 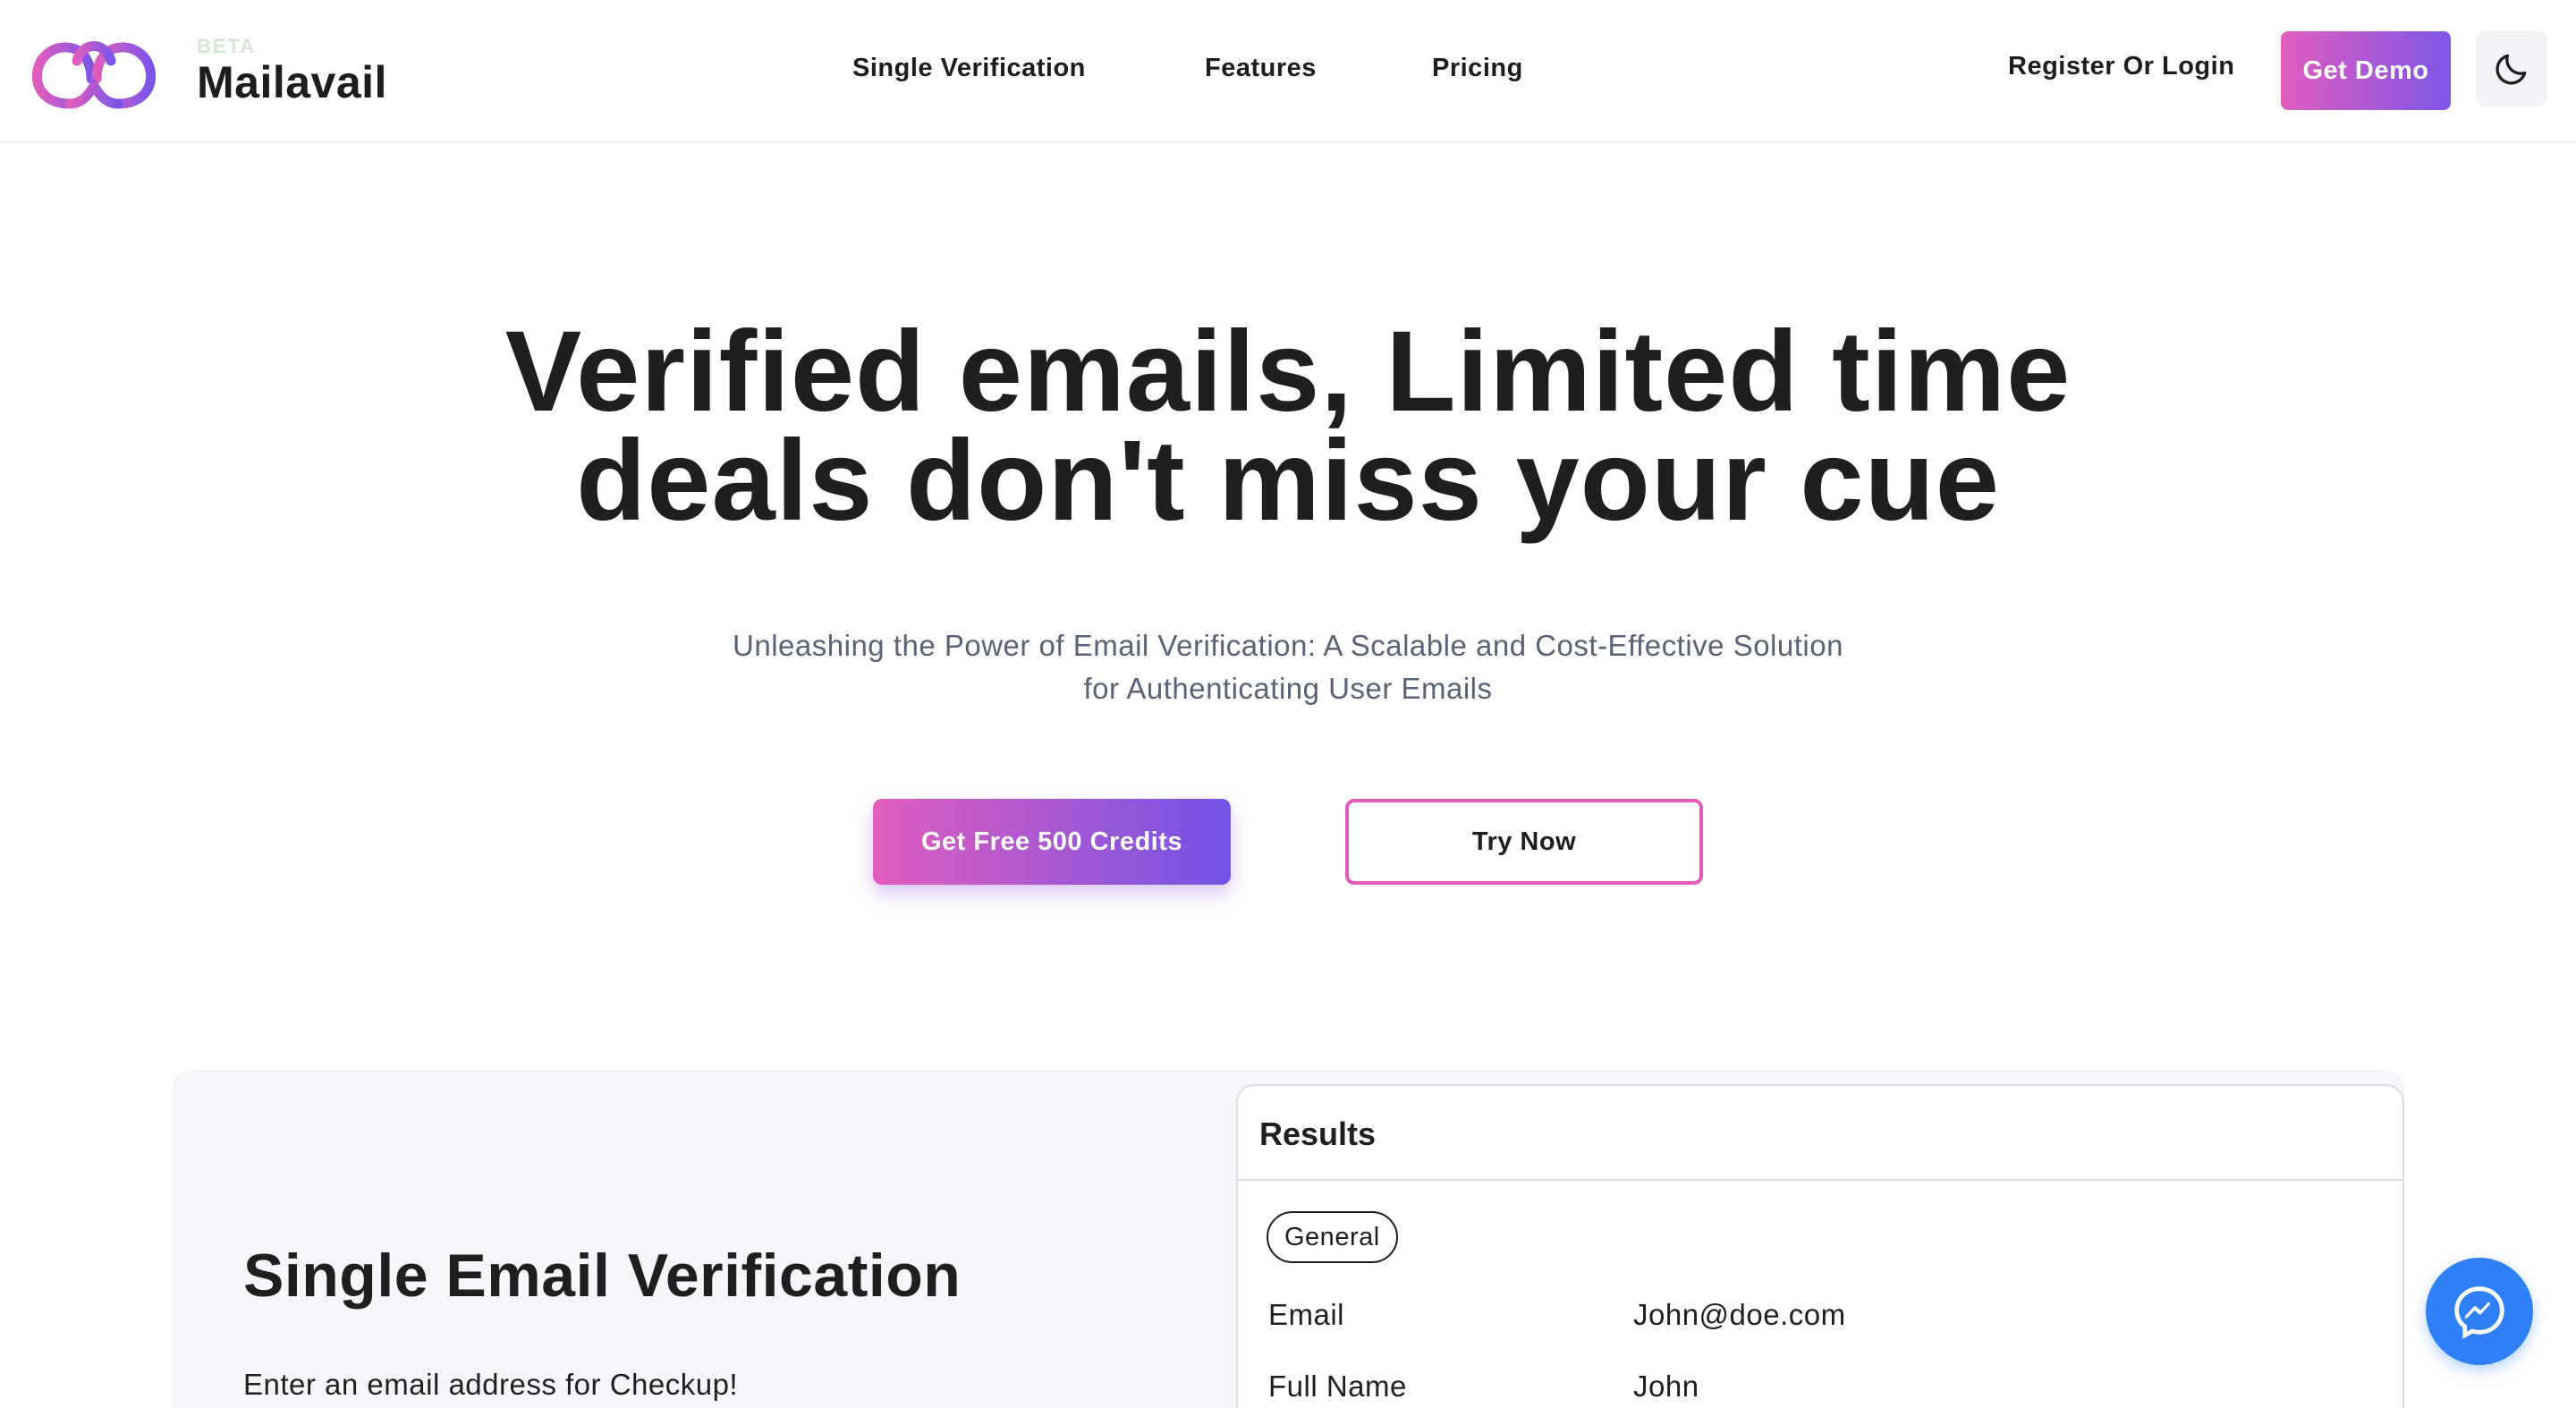 What do you see at coordinates (1052, 842) in the screenshot?
I see `get-free-credits-button: Get Free 500 Credits` at bounding box center [1052, 842].